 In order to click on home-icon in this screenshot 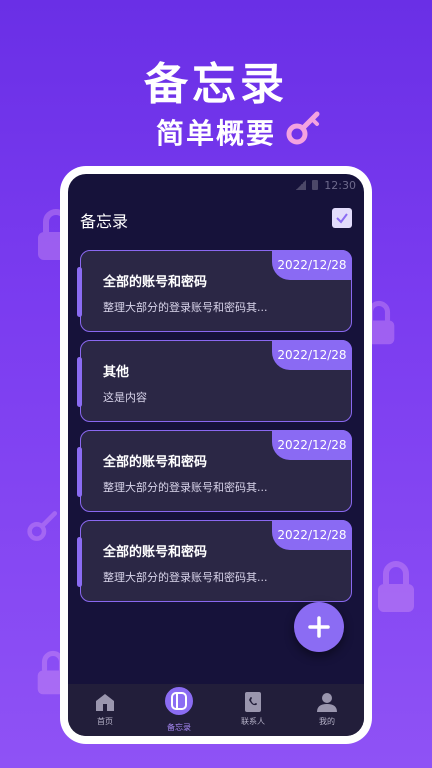, I will do `click(105, 702)`.